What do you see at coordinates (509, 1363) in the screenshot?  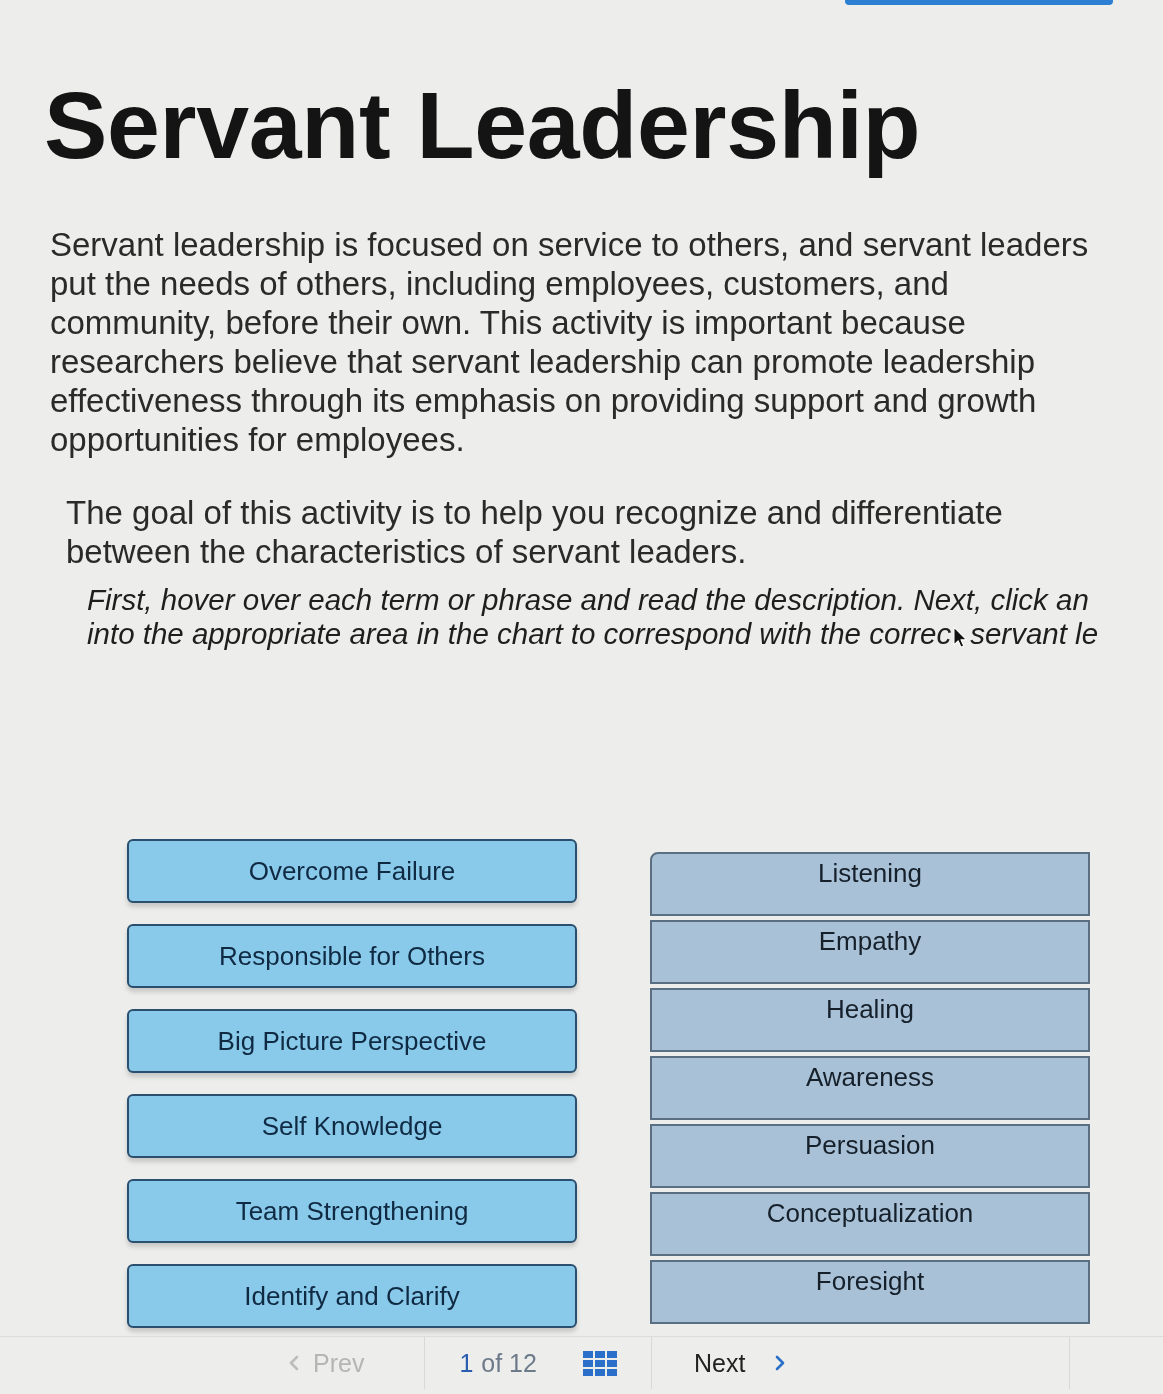 I see `page-total: of 12` at bounding box center [509, 1363].